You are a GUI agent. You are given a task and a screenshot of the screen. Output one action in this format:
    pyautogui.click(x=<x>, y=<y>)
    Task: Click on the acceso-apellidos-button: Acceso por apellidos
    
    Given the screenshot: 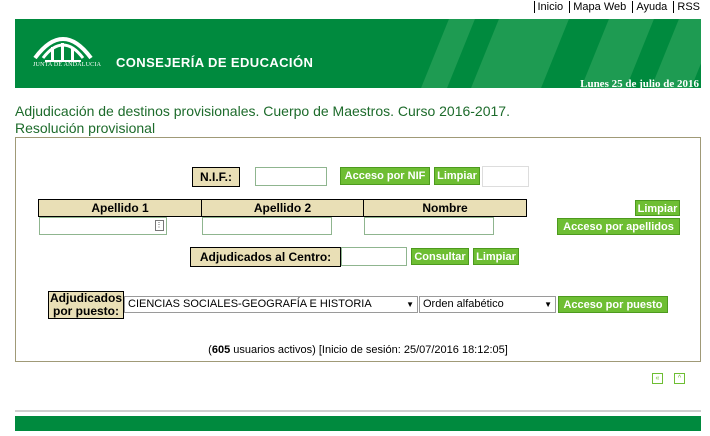 What is the action you would take?
    pyautogui.click(x=618, y=226)
    